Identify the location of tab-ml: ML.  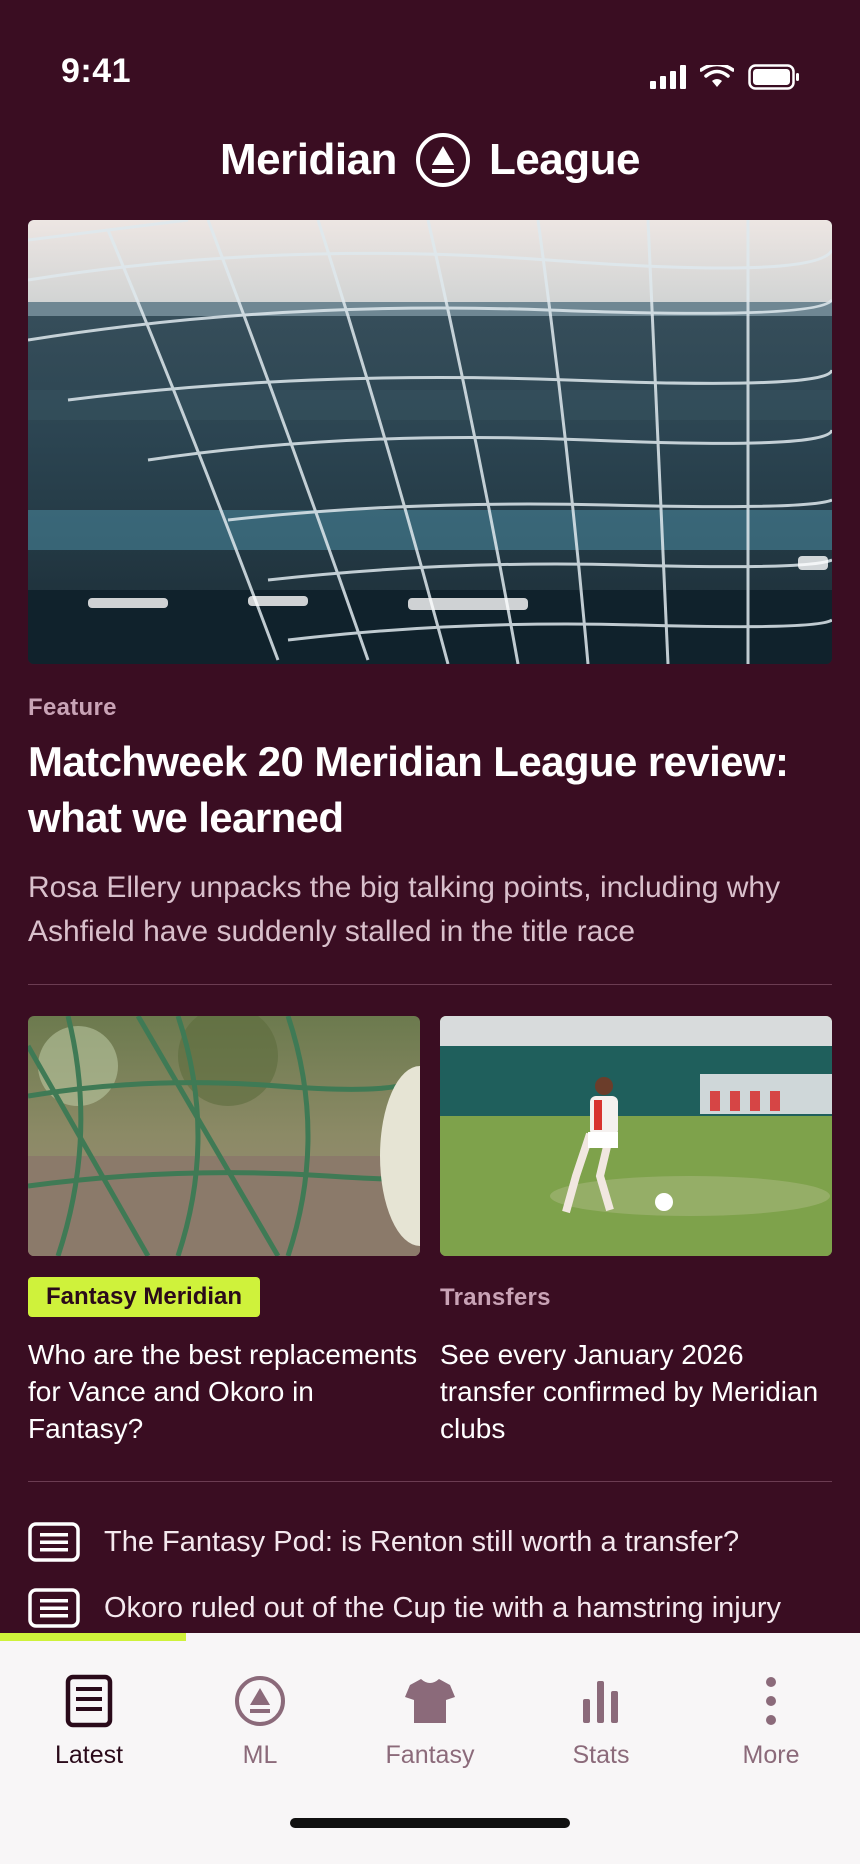
(260, 1711).